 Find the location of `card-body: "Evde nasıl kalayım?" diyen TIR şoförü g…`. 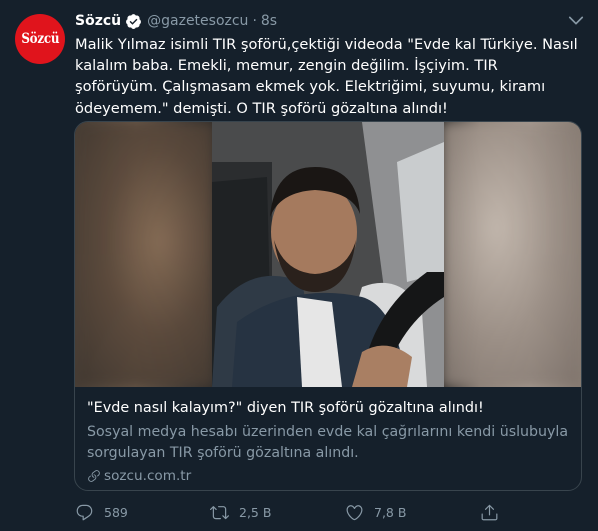

card-body: "Evde nasıl kalayım?" diyen TIR şoförü g… is located at coordinates (329, 442).